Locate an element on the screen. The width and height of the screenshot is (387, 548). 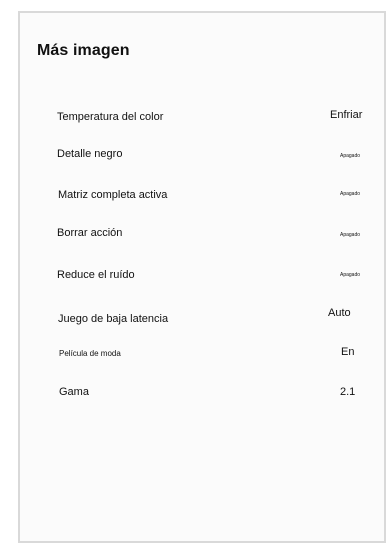
menu-item-color-temperature: Temperatura del color Enfriar is located at coordinates (202, 119).